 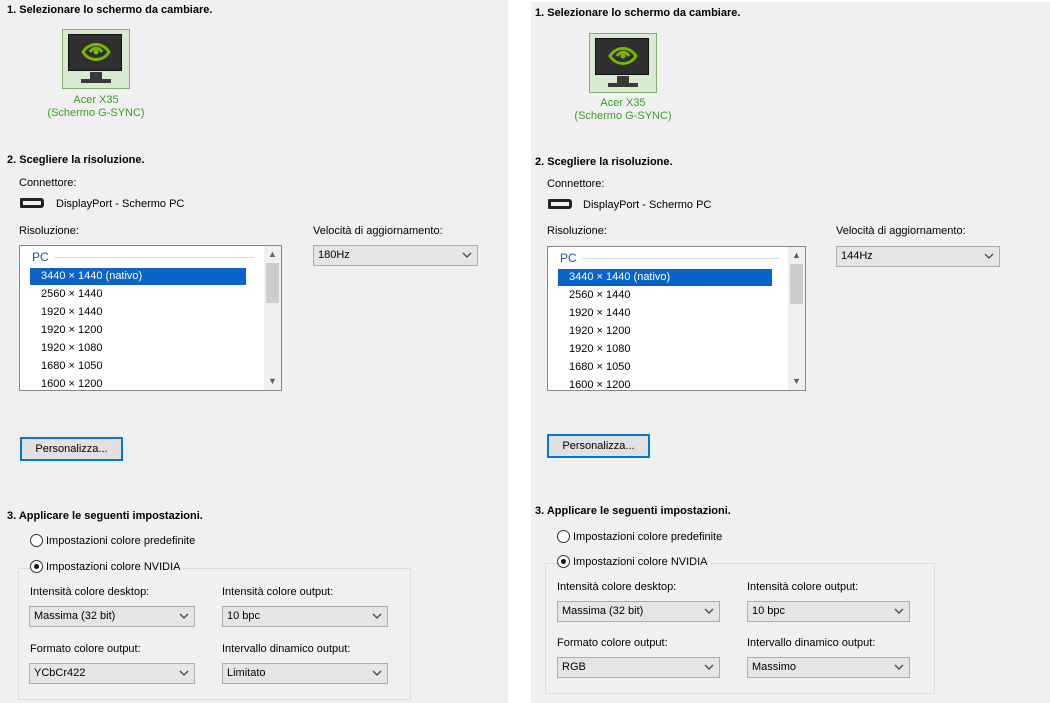 I want to click on dynamic-range-value: Limitato, so click(x=246, y=673).